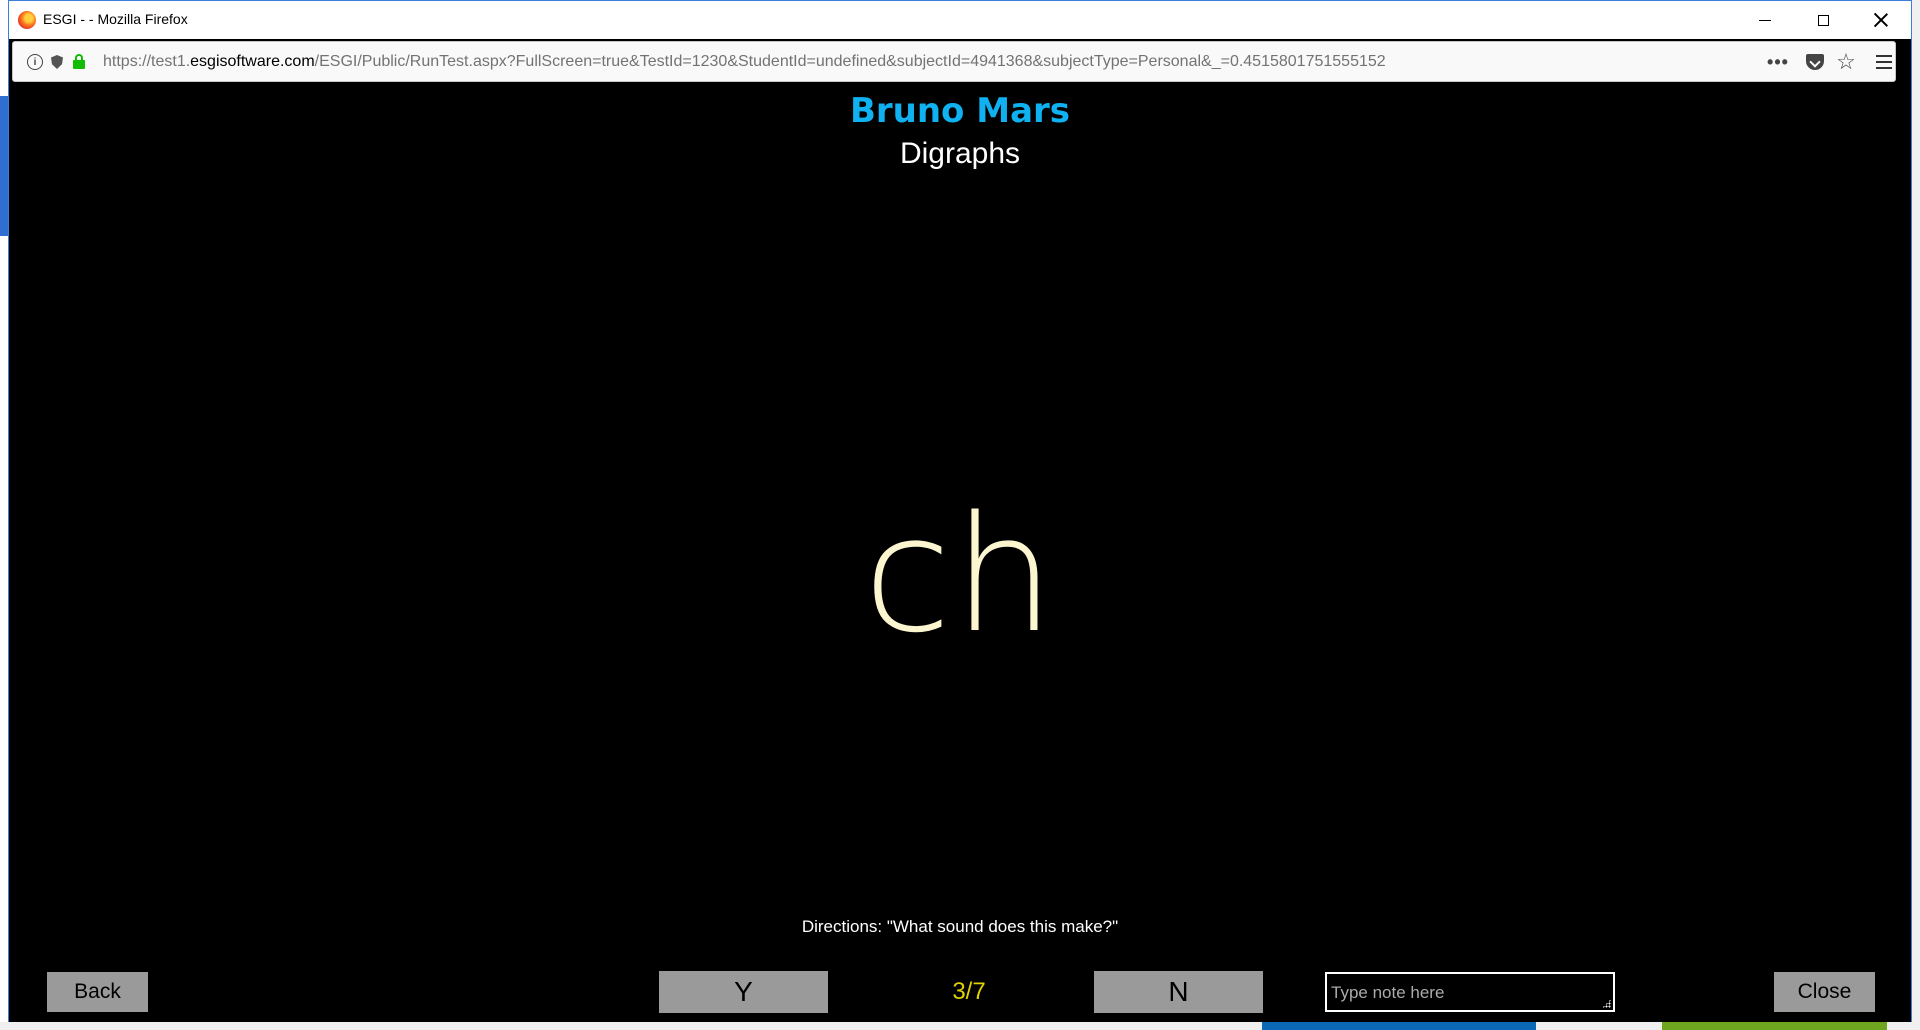  I want to click on info-icon: i, so click(35, 62).